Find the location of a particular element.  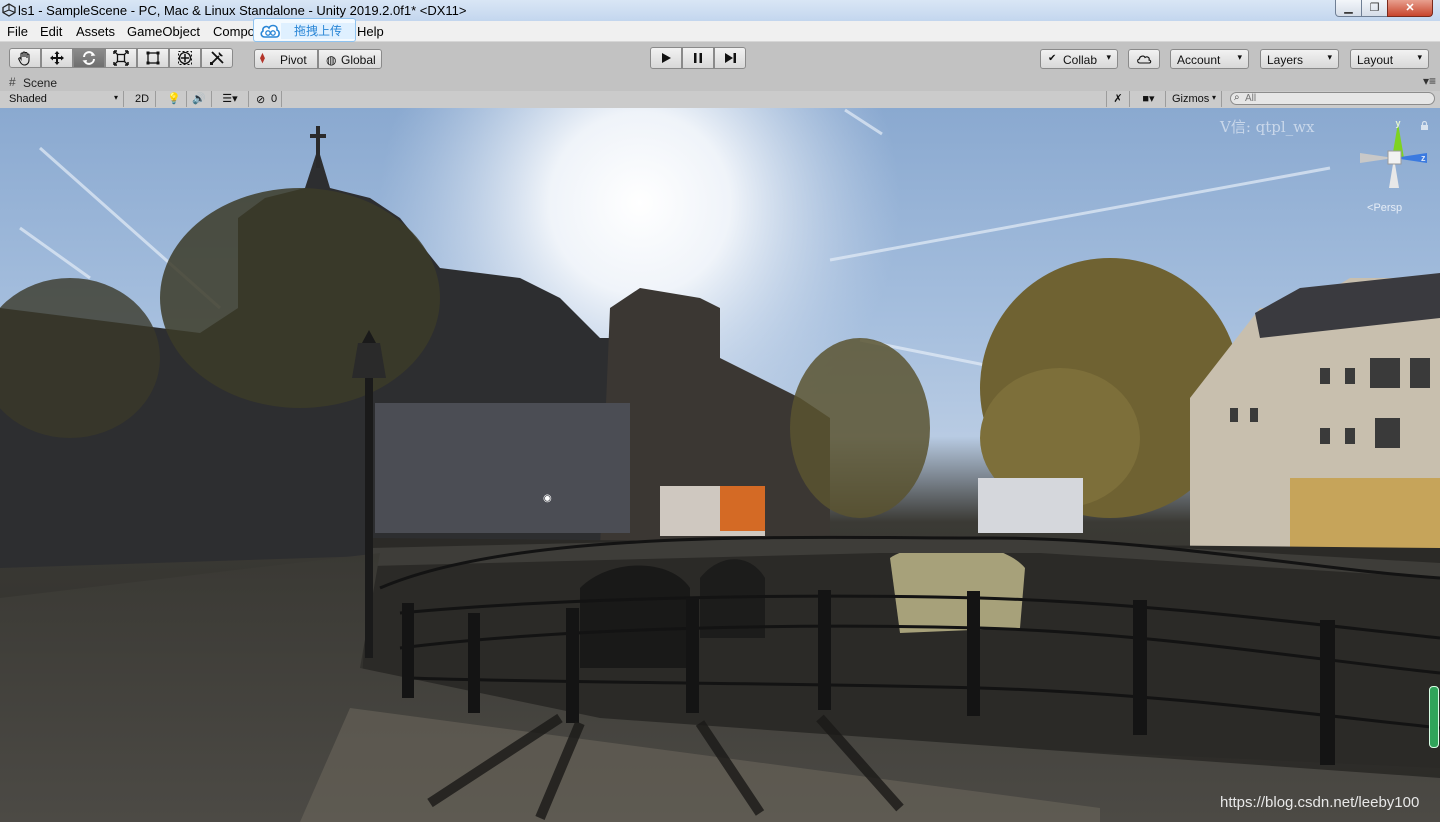

scene-scroll-indicator is located at coordinates (1434, 717).